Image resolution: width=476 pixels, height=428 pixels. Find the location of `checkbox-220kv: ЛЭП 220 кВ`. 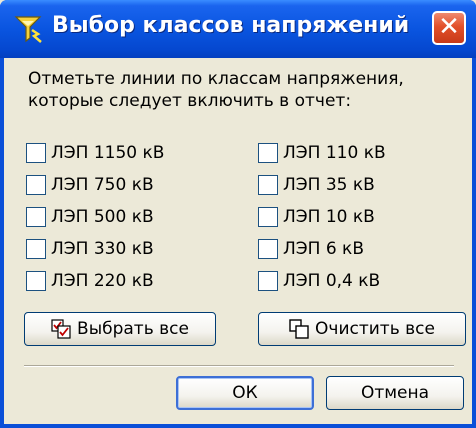

checkbox-220kv: ЛЭП 220 кВ is located at coordinates (90, 281).